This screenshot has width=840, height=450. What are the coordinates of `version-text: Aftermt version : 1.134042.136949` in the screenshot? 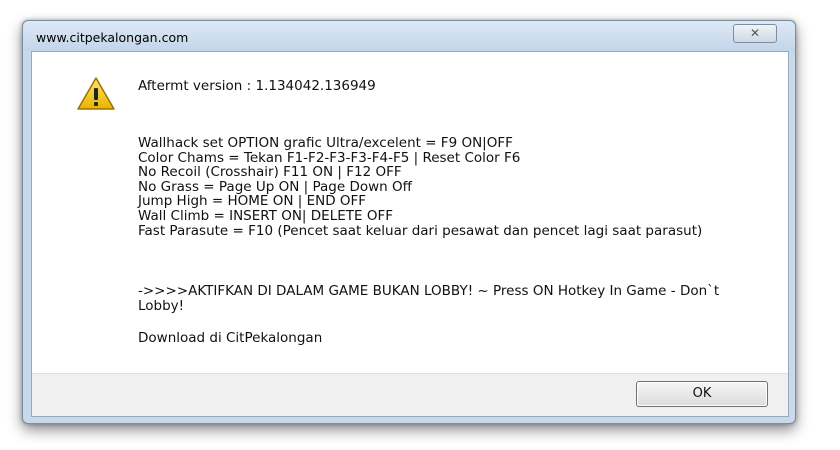 It's located at (257, 86).